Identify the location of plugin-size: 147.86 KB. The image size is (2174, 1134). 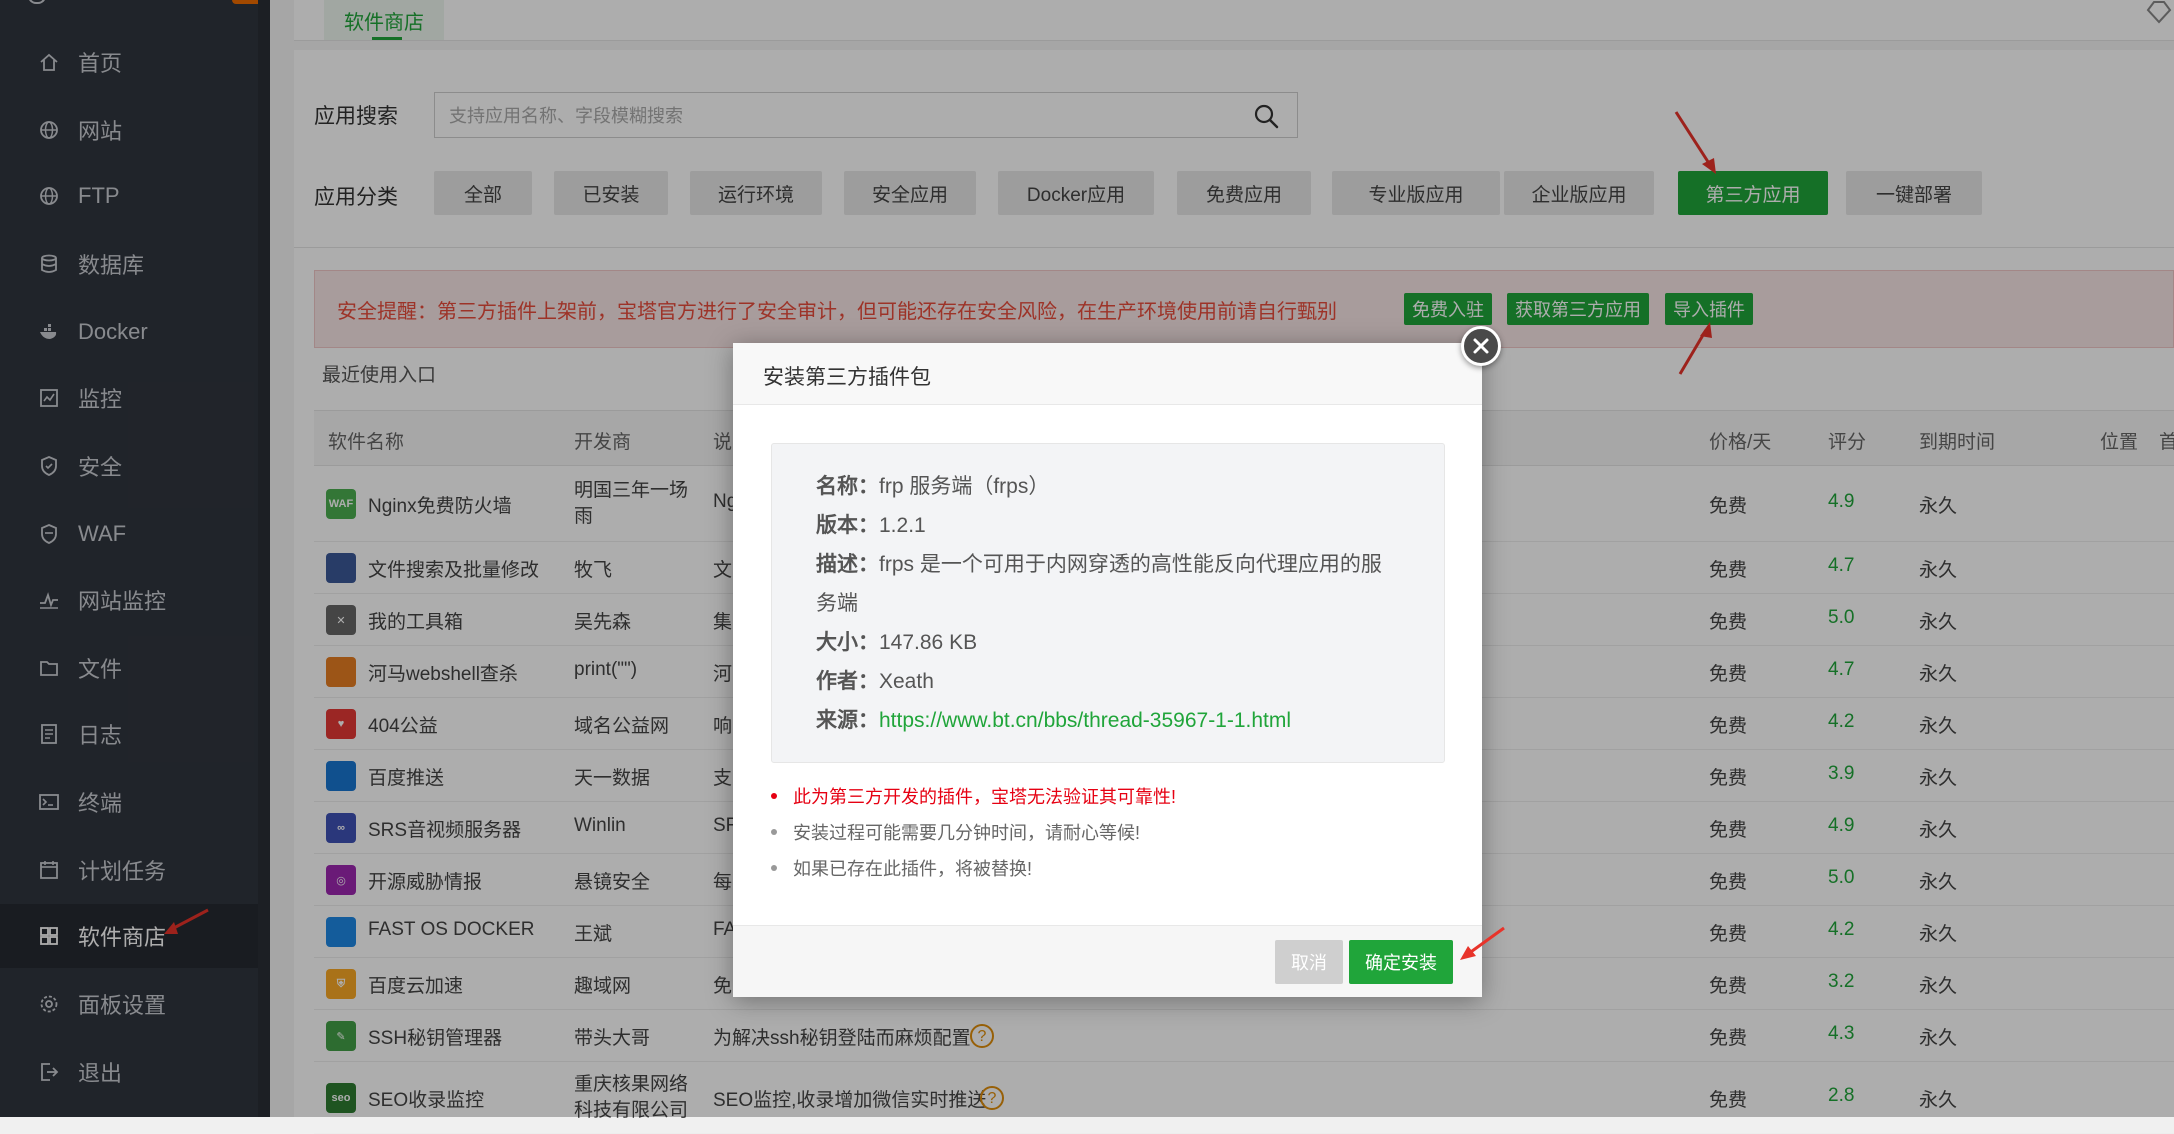
(928, 642).